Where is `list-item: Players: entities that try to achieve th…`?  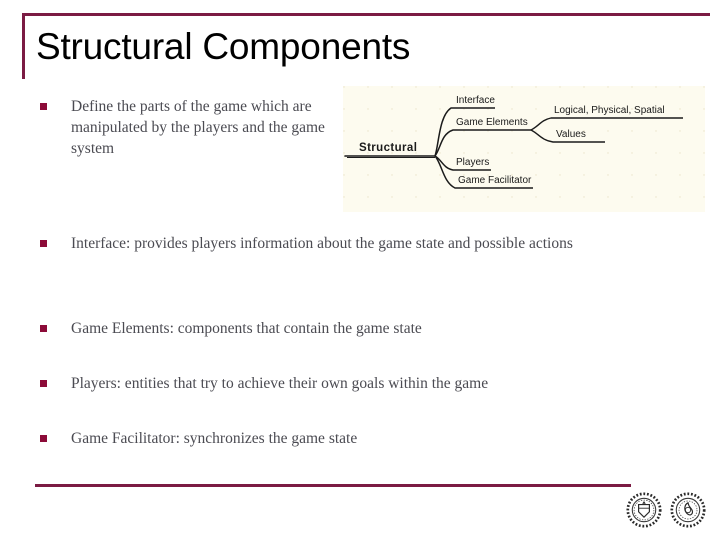 list-item: Players: entities that try to achieve th… is located at coordinates (352, 383).